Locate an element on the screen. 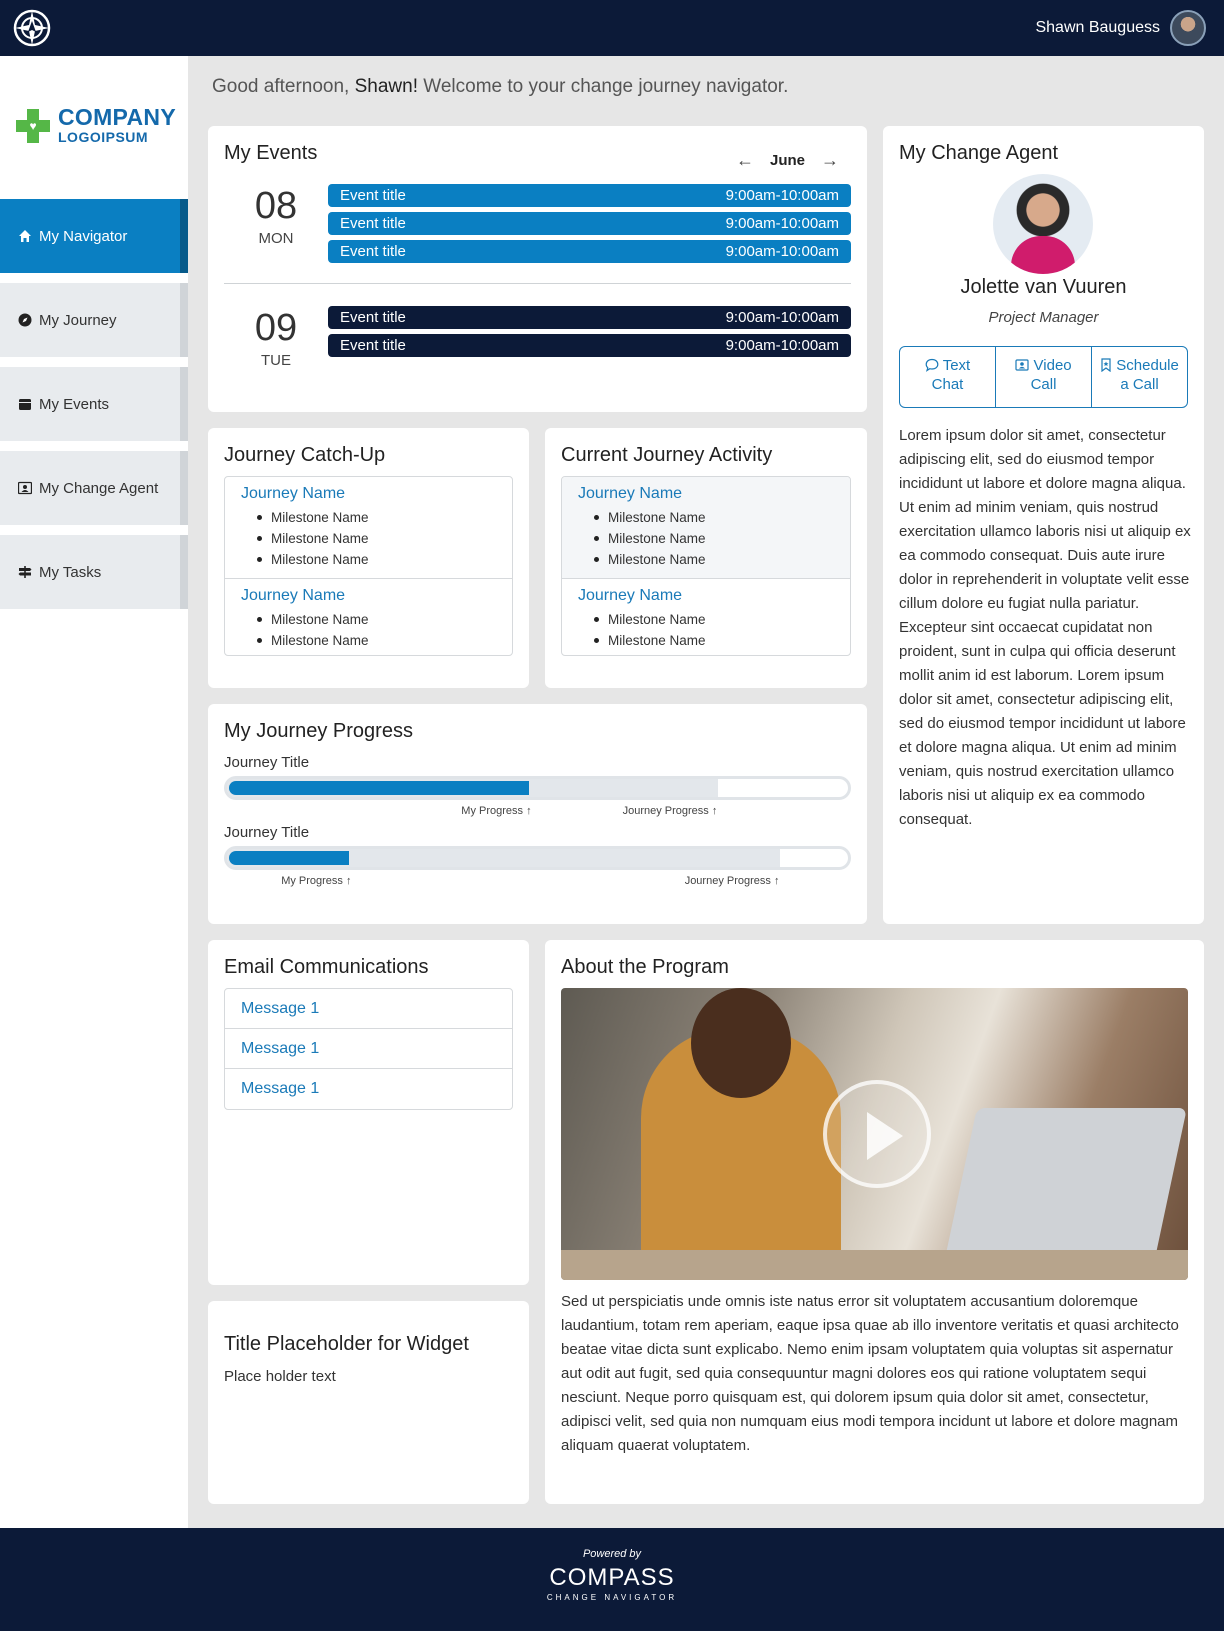  progress-bar is located at coordinates (537, 858).